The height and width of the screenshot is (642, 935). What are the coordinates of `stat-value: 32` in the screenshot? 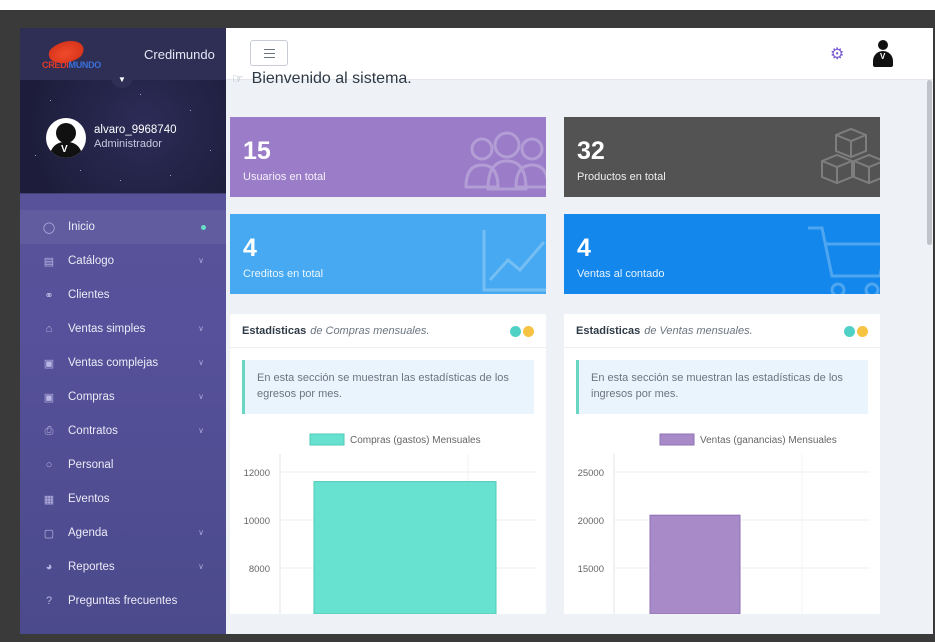 It's located at (591, 151).